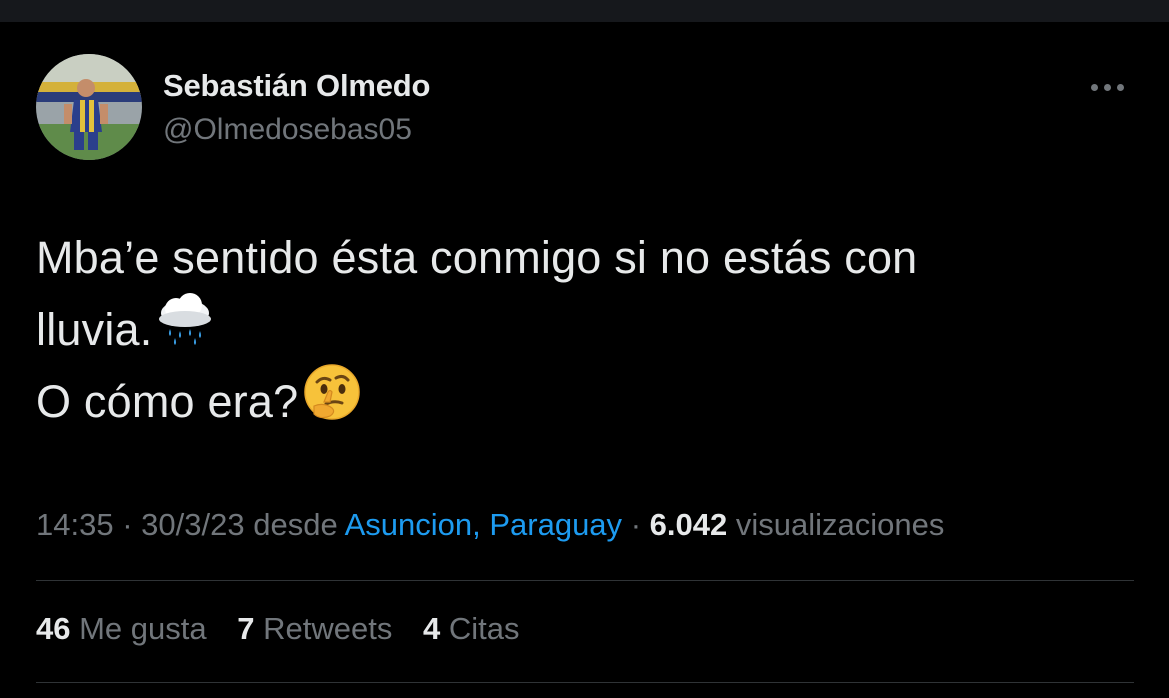  I want to click on location-link: Asuncion, Paraguay, so click(483, 524).